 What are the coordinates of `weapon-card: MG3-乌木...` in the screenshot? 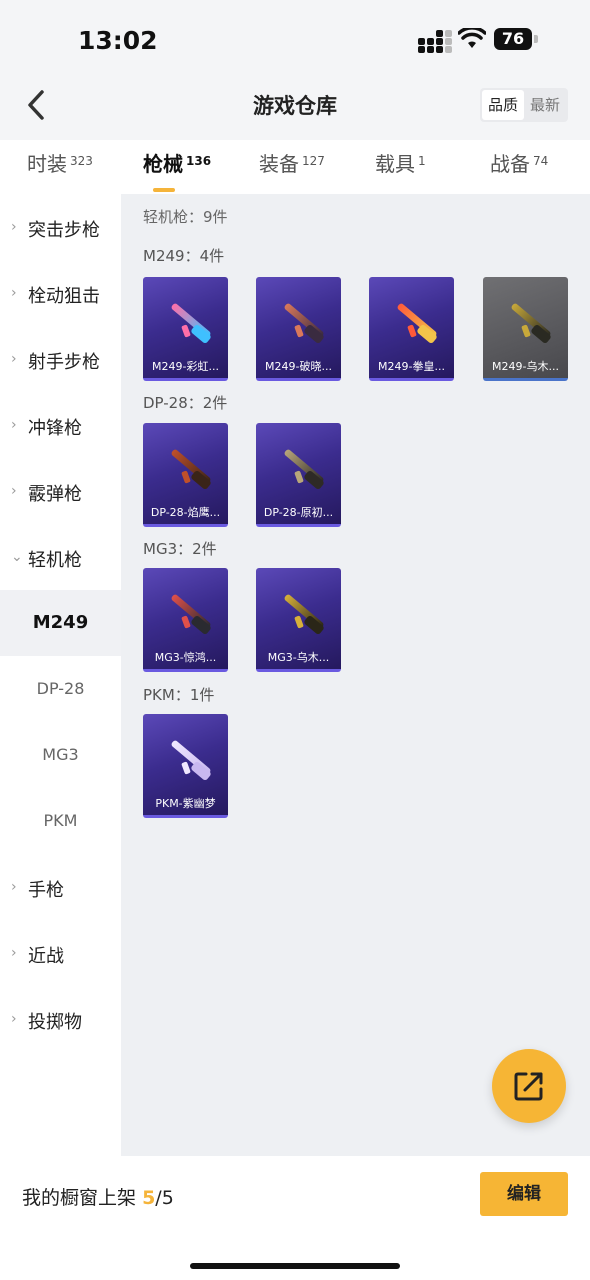 It's located at (298, 620).